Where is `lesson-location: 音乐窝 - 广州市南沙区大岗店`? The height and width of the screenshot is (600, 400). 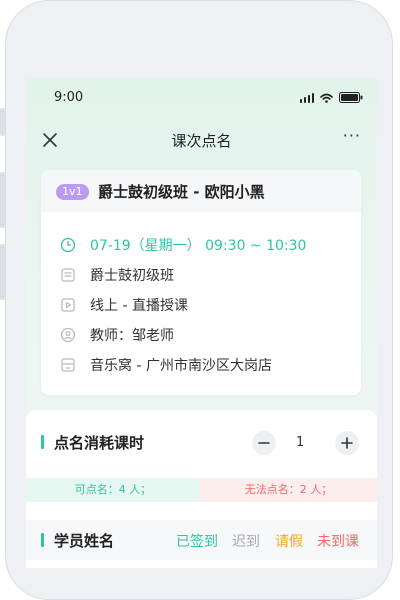
lesson-location: 音乐窝 - 广州市南沙区大岗店 is located at coordinates (181, 366).